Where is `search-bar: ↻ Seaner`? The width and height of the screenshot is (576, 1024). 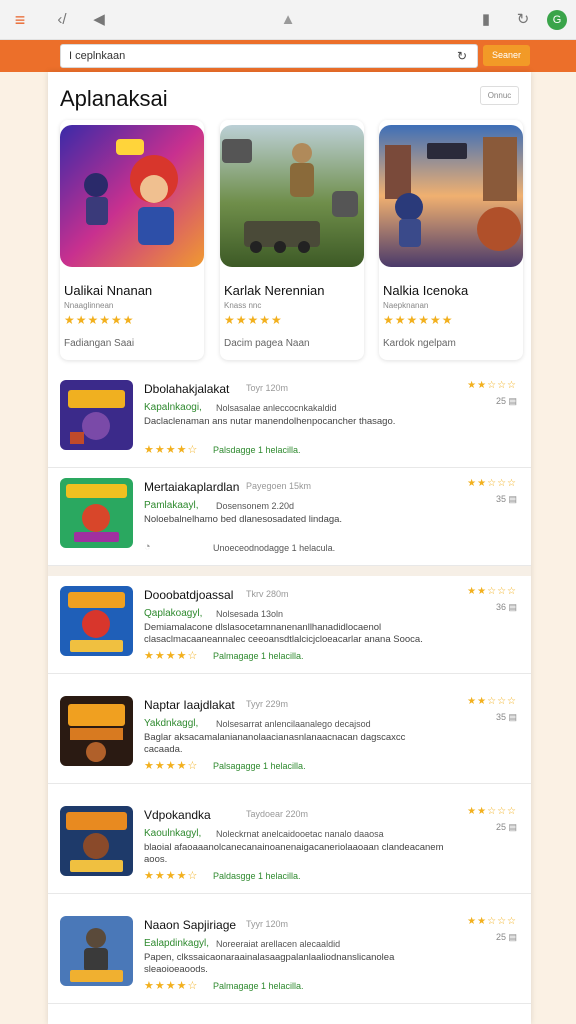 search-bar: ↻ Seaner is located at coordinates (288, 56).